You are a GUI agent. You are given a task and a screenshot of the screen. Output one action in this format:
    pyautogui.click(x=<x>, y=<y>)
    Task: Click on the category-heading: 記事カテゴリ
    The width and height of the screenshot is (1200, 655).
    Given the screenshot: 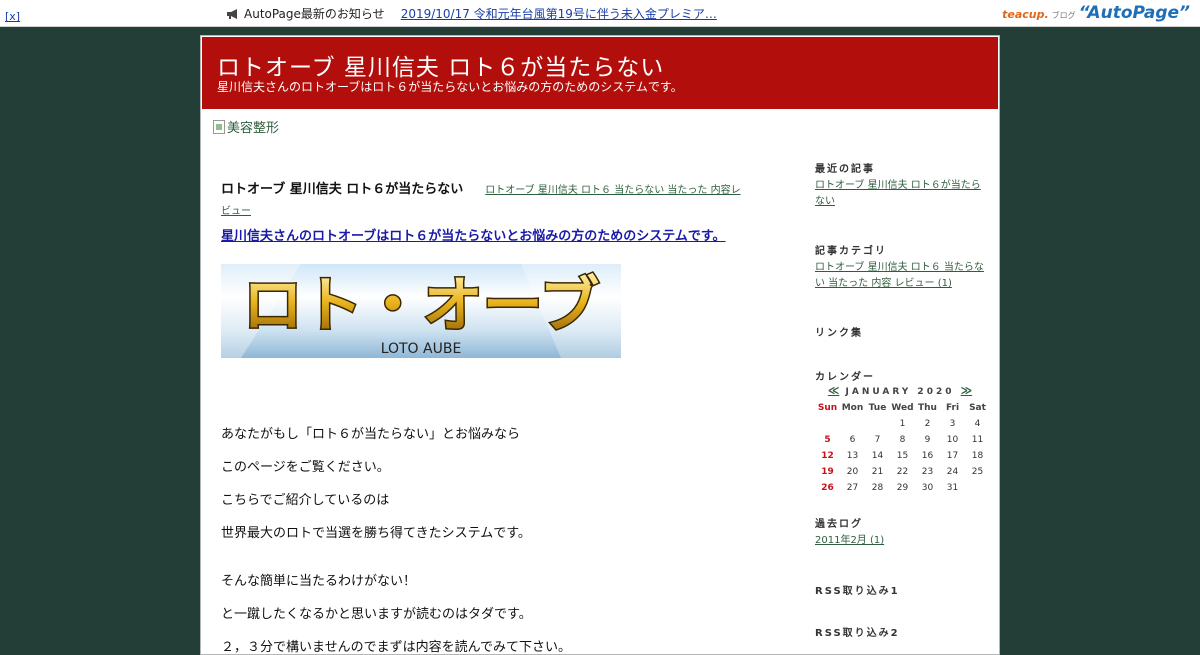 What is the action you would take?
    pyautogui.click(x=851, y=251)
    